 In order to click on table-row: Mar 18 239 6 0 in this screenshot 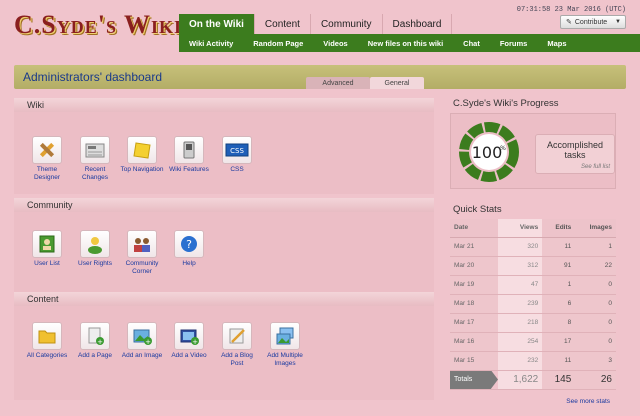, I will do `click(533, 304)`.